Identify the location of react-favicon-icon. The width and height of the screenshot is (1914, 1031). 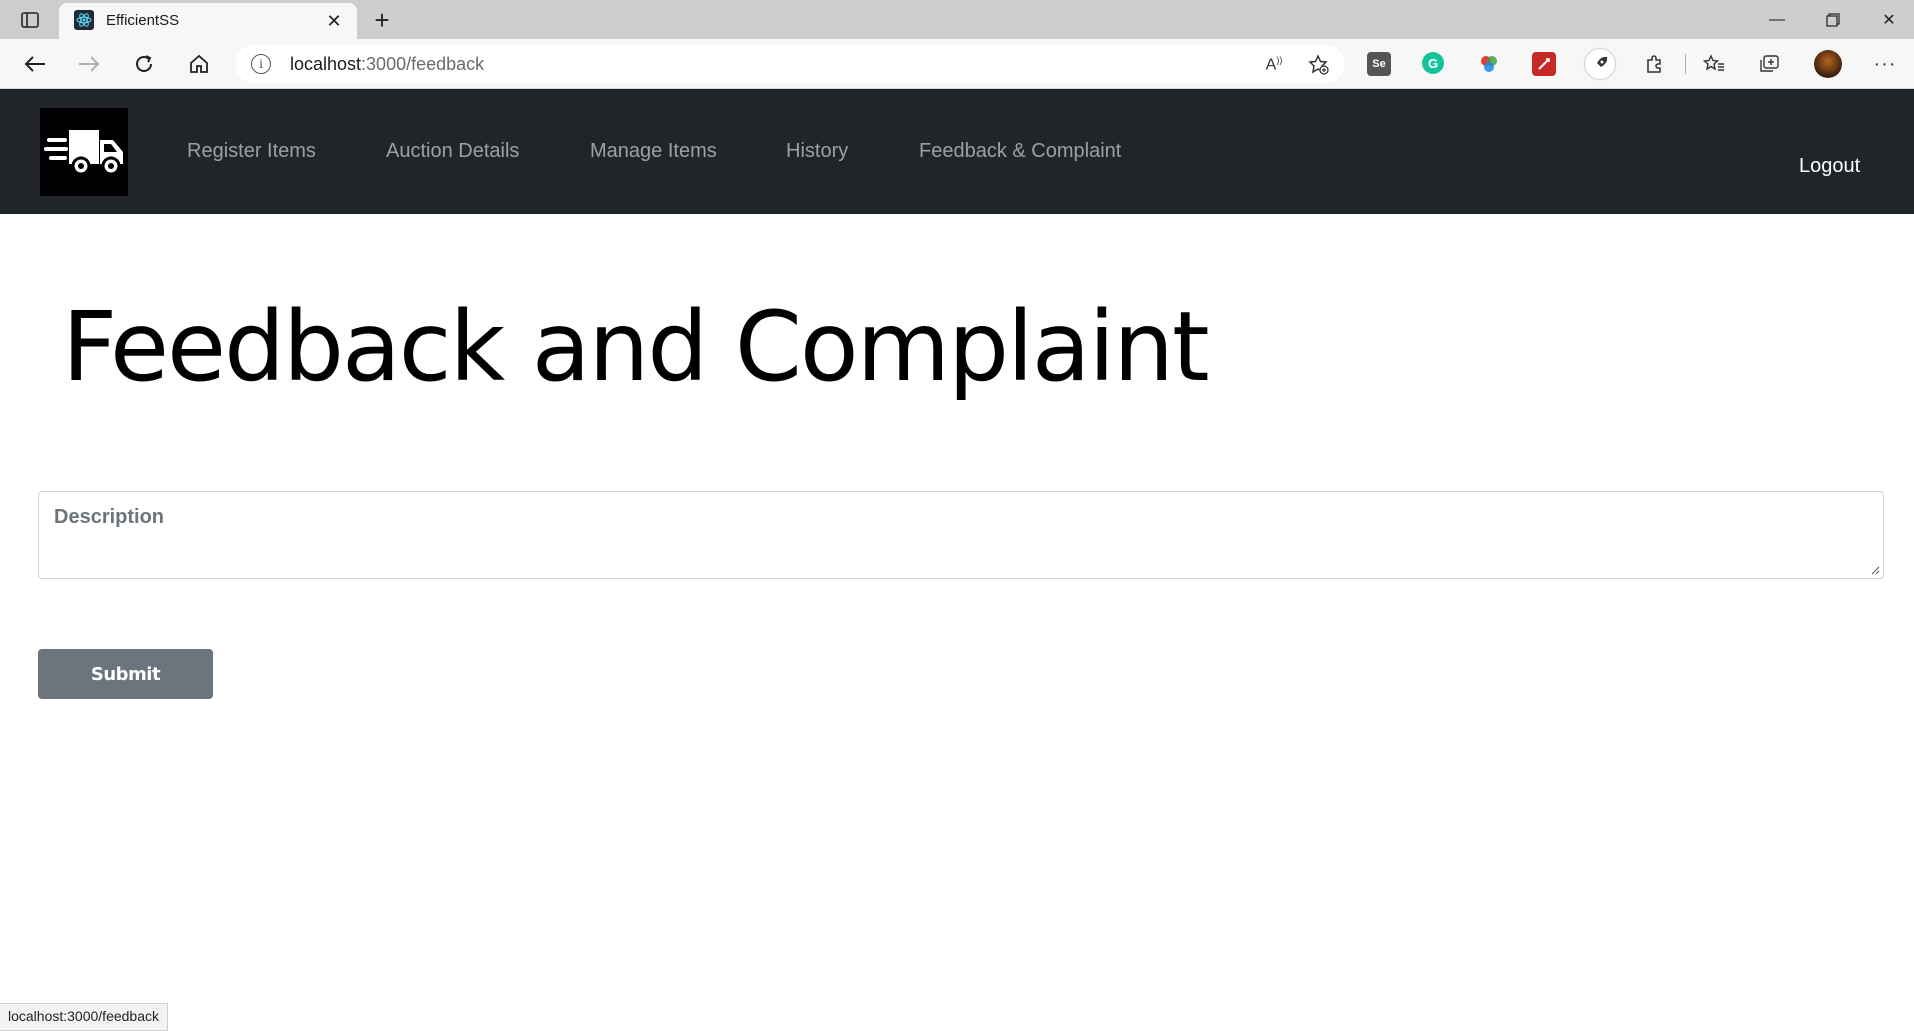
(84, 20).